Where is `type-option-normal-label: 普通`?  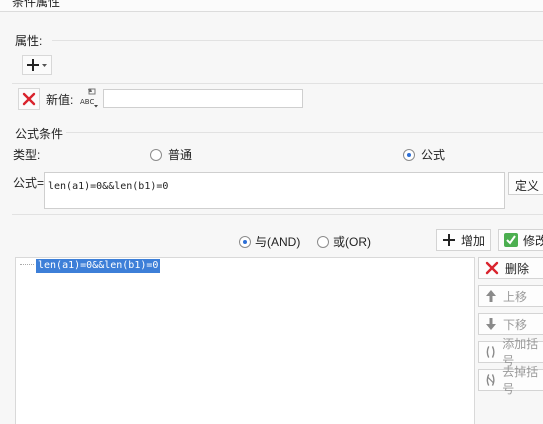
type-option-normal-label: 普通 is located at coordinates (180, 155).